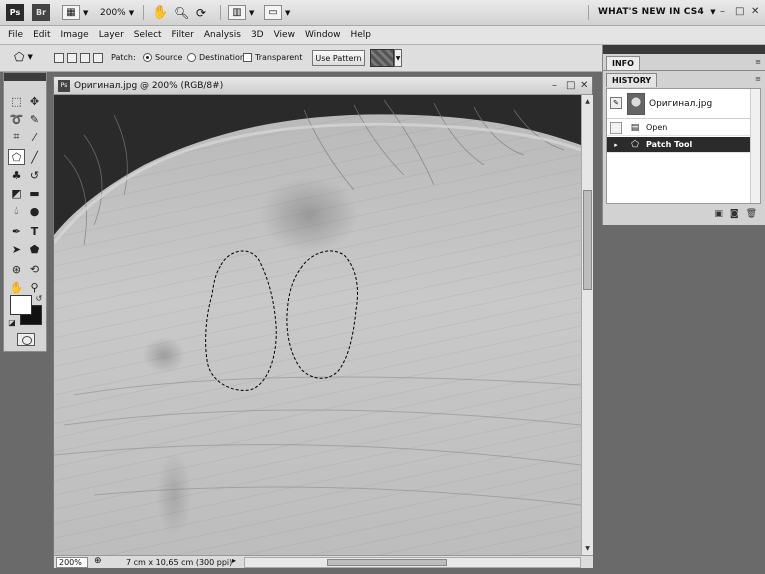 The image size is (765, 574). What do you see at coordinates (382, 58) in the screenshot?
I see `pattern-swatch` at bounding box center [382, 58].